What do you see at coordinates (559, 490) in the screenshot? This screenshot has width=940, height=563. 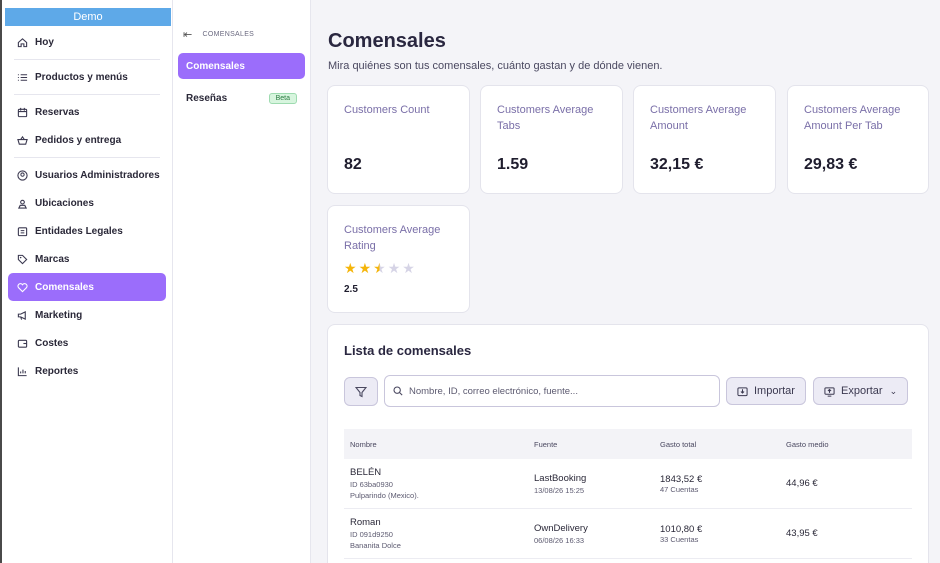 I see `source-date: 13/08/26 15:25` at bounding box center [559, 490].